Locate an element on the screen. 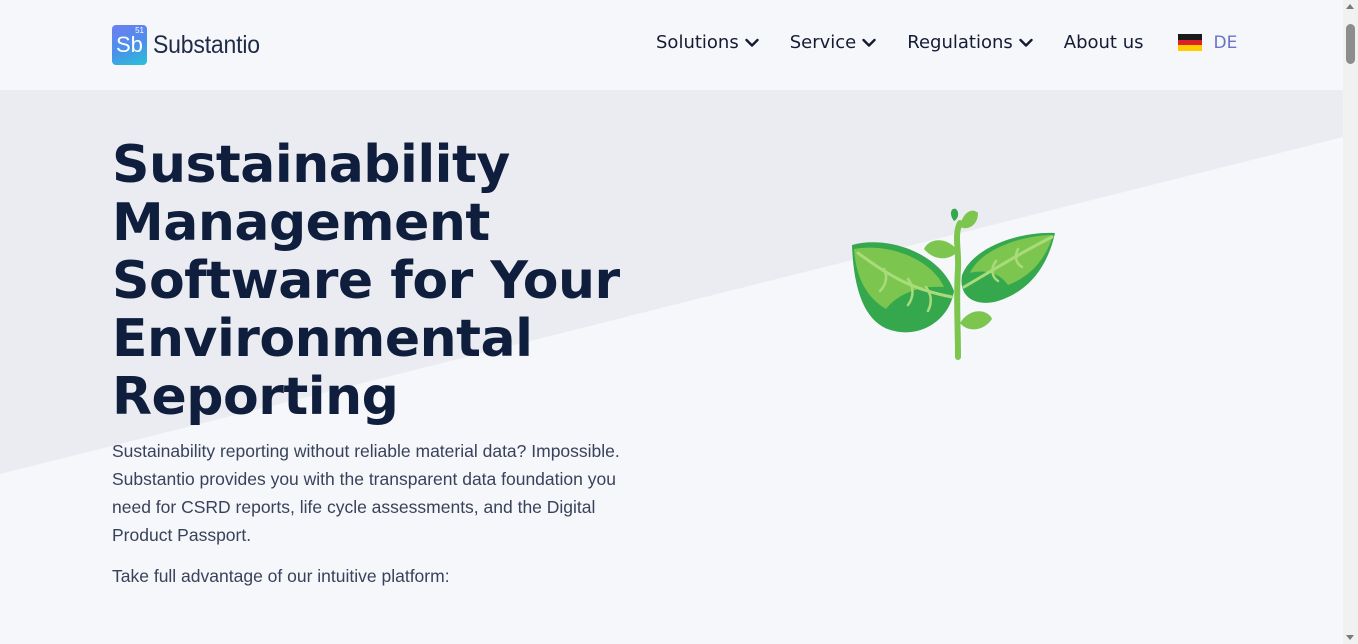  plant-sprout-icon is located at coordinates (953, 284).